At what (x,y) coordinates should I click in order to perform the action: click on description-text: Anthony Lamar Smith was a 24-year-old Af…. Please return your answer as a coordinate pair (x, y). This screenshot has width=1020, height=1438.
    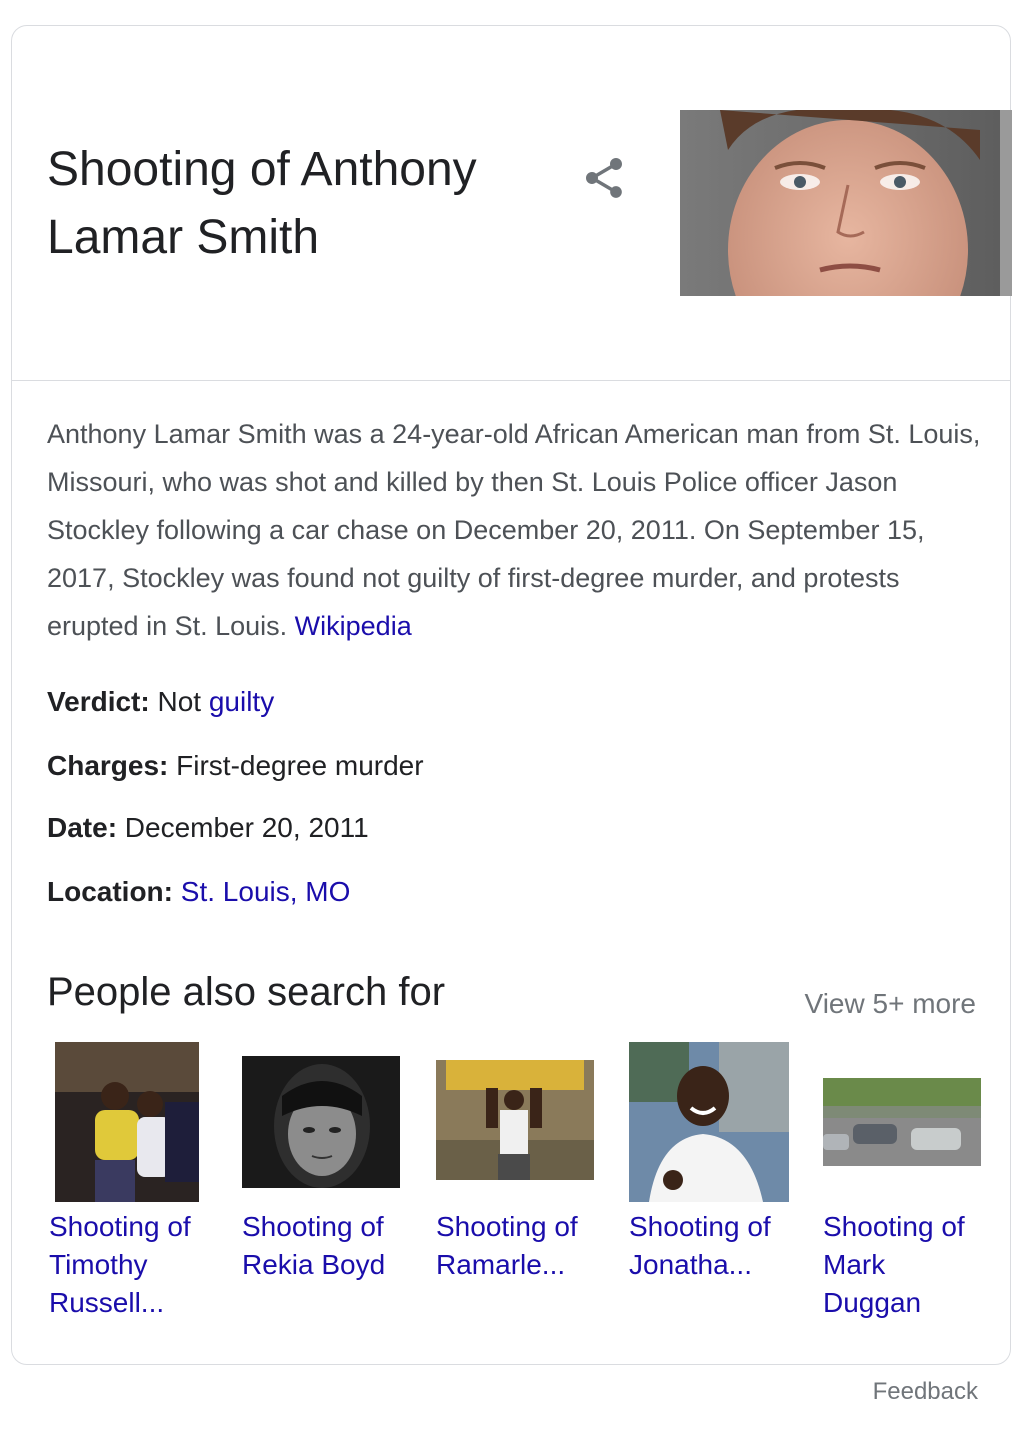
    Looking at the image, I should click on (514, 530).